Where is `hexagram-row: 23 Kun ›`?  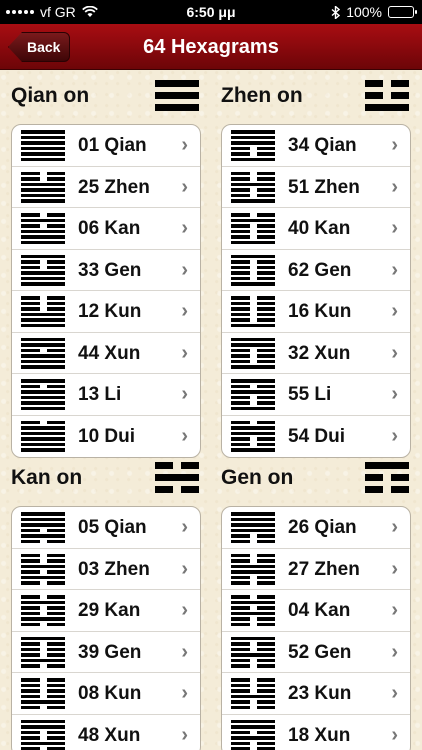
hexagram-row: 23 Kun › is located at coordinates (316, 694).